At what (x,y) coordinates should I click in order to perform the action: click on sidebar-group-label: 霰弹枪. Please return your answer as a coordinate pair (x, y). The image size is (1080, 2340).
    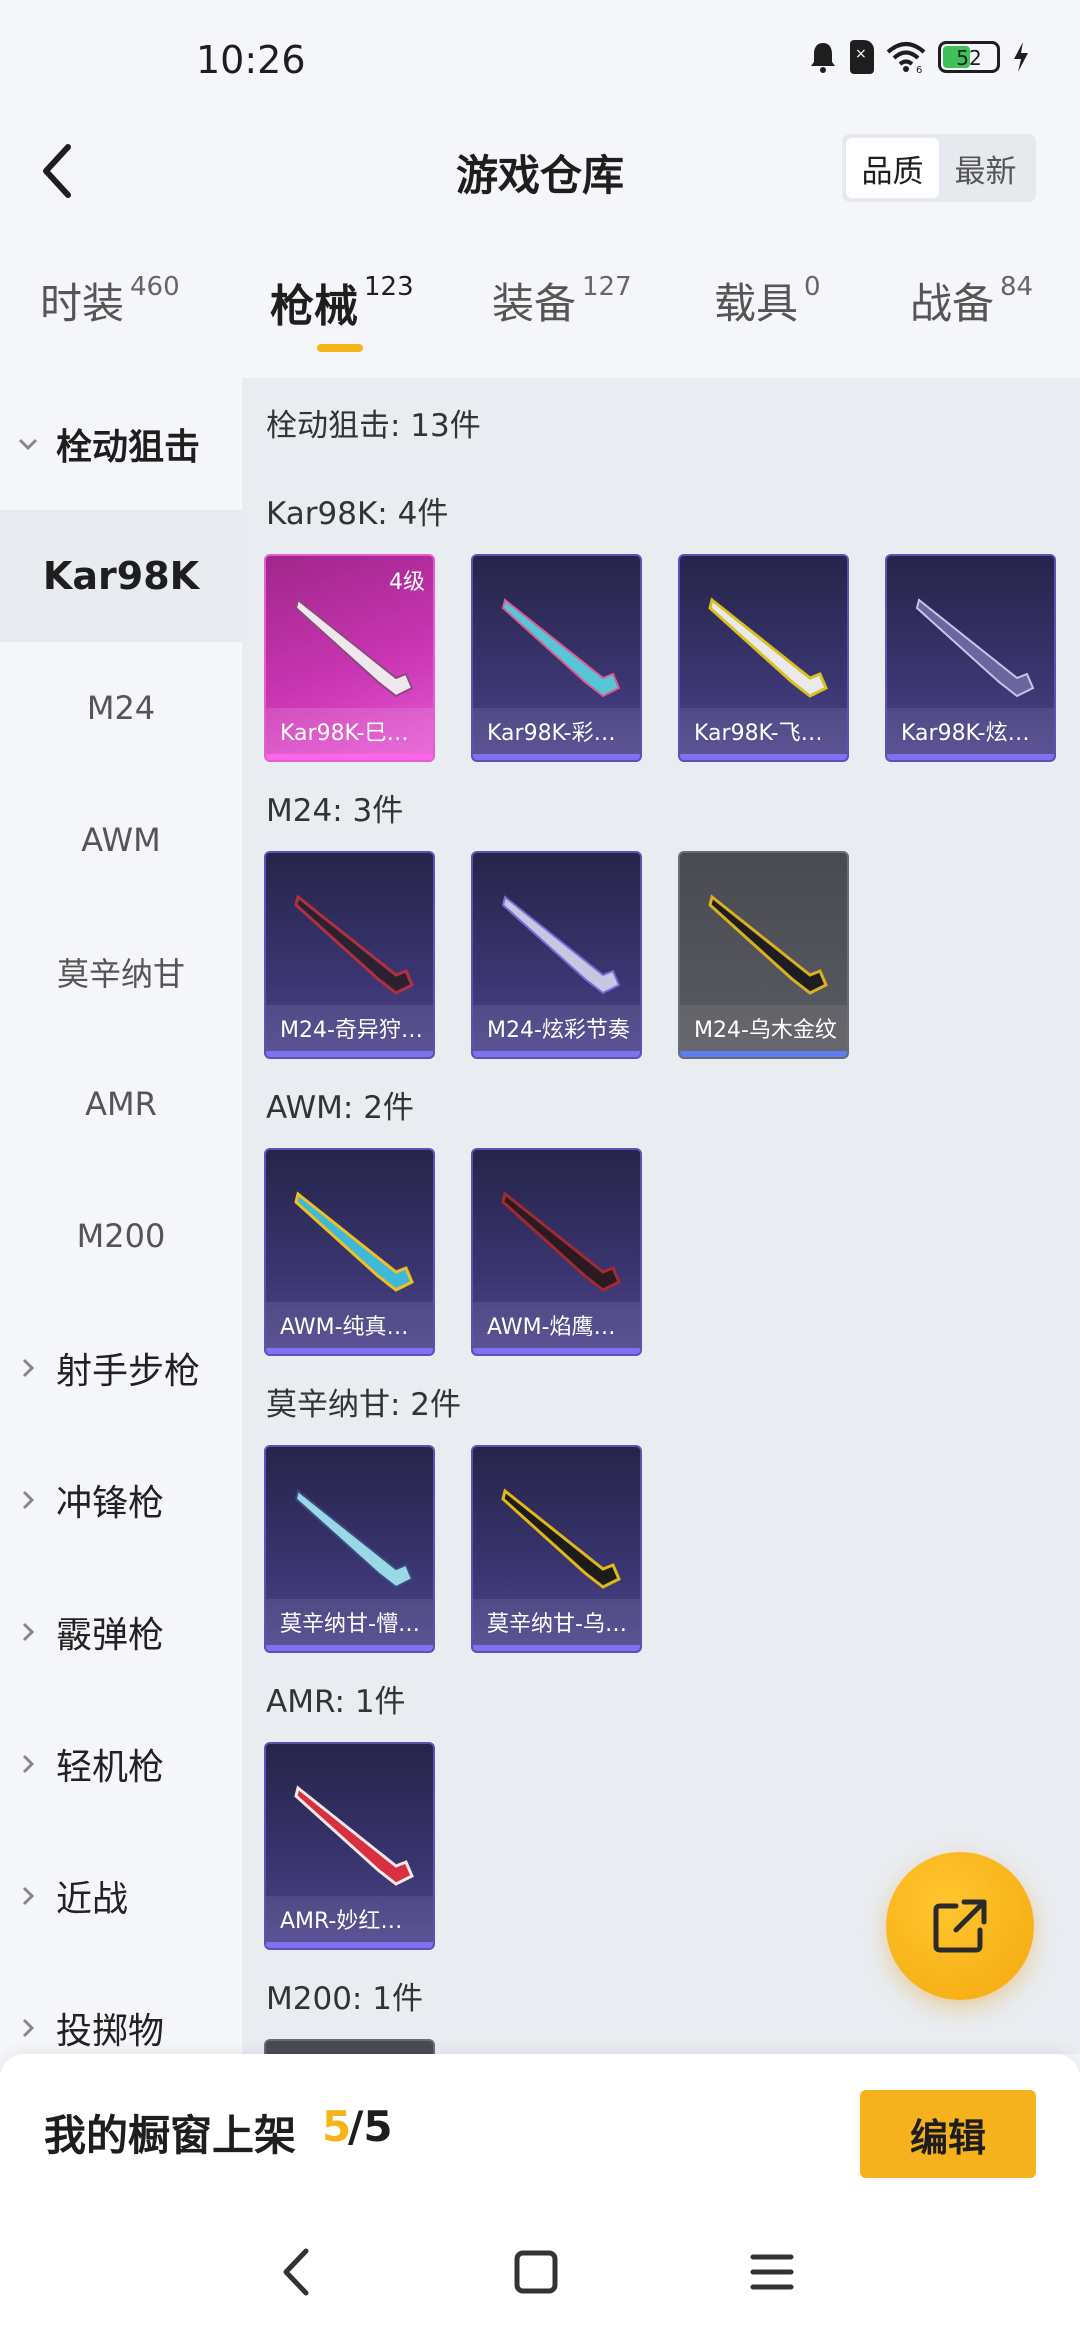
    Looking at the image, I should click on (110, 1635).